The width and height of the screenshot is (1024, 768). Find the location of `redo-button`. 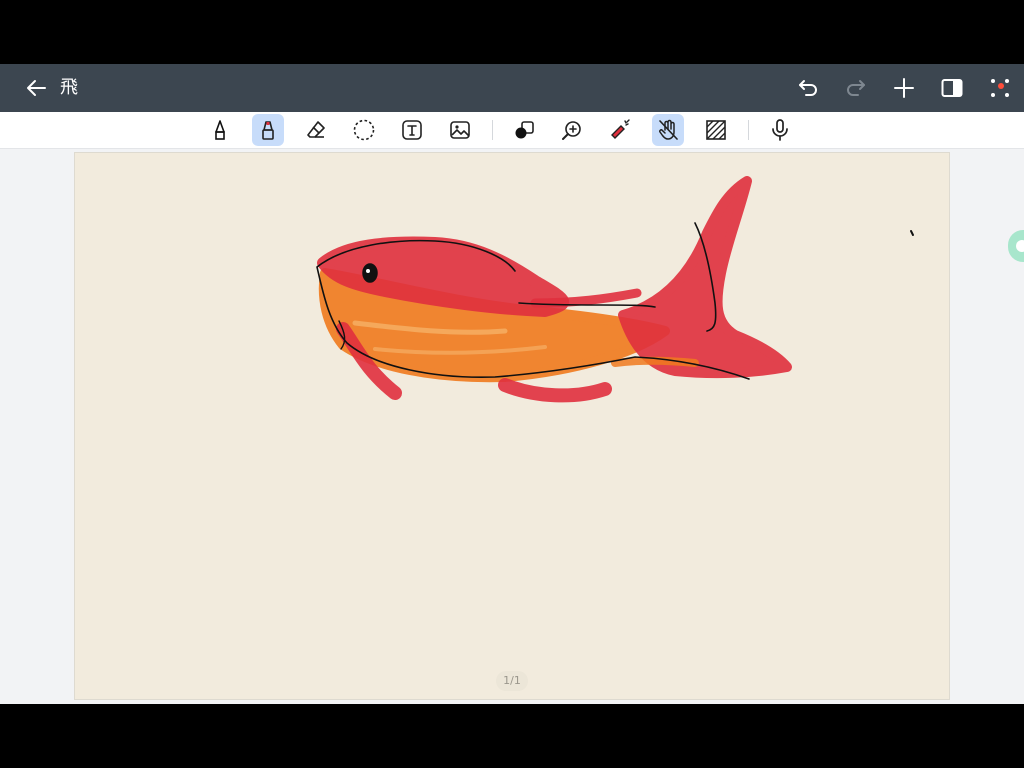

redo-button is located at coordinates (856, 88).